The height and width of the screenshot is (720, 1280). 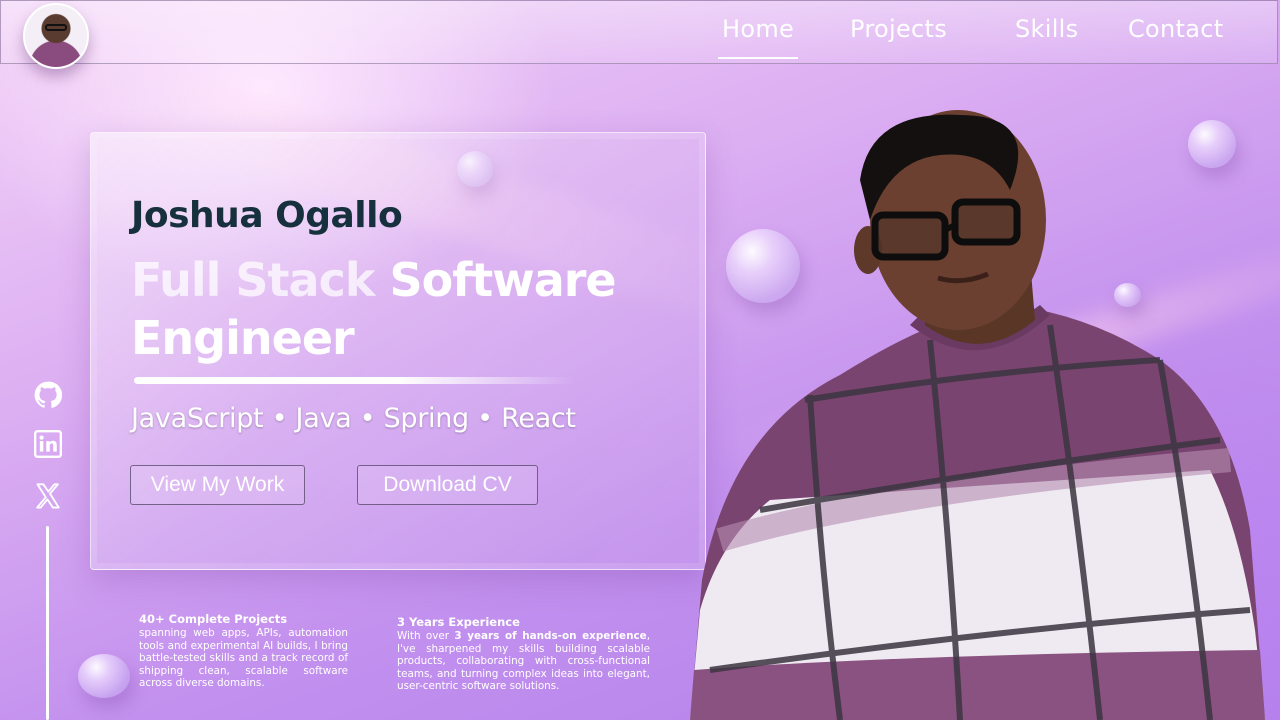 What do you see at coordinates (391, 309) in the screenshot?
I see `hero-role: Full Stack Software Engineer` at bounding box center [391, 309].